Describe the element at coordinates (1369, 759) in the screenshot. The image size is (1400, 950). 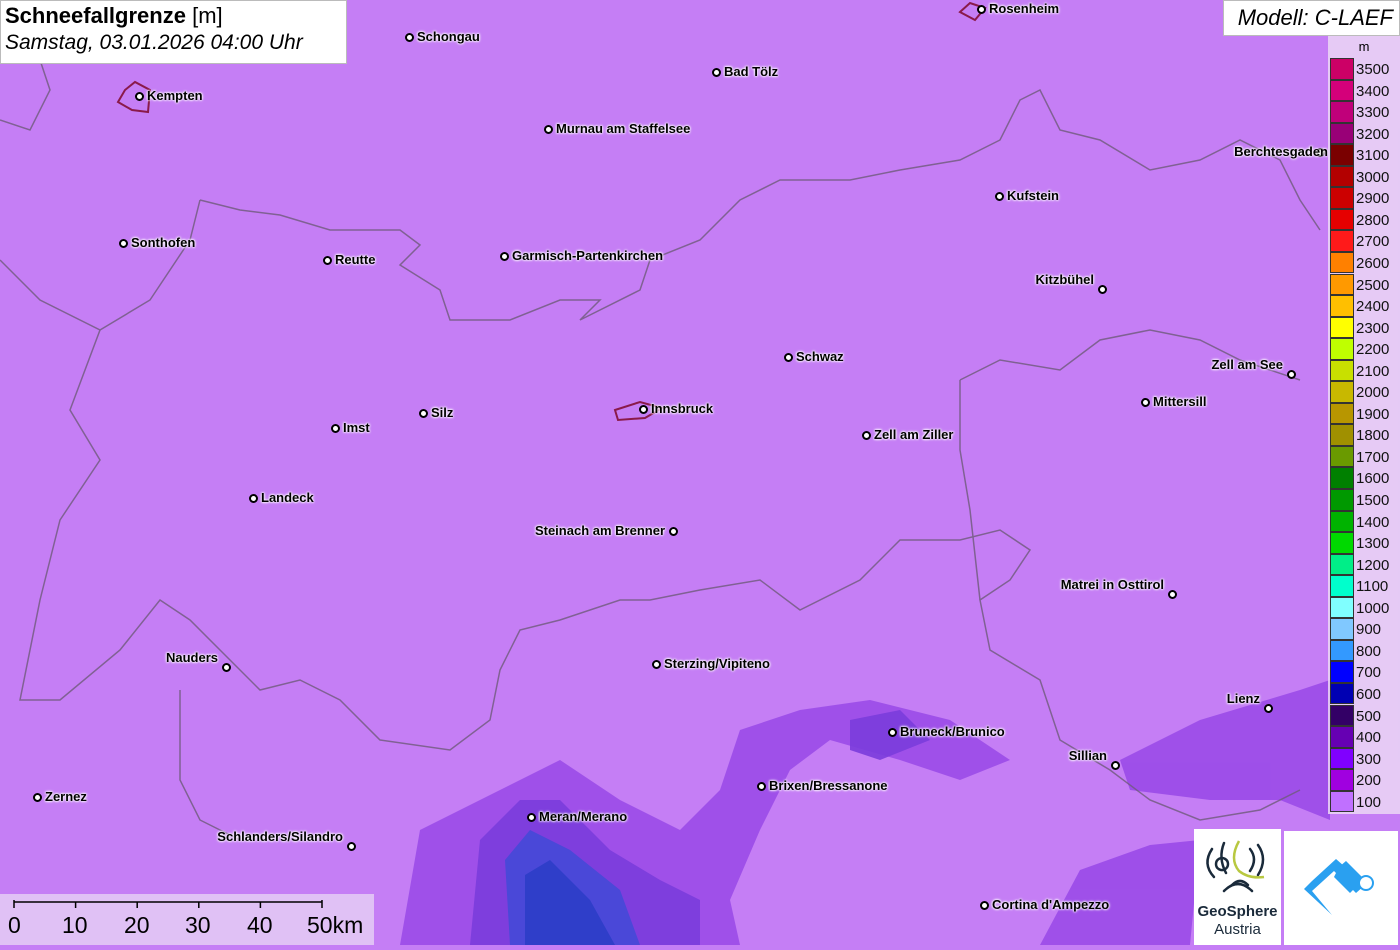
I see `legend-label: 300` at that location.